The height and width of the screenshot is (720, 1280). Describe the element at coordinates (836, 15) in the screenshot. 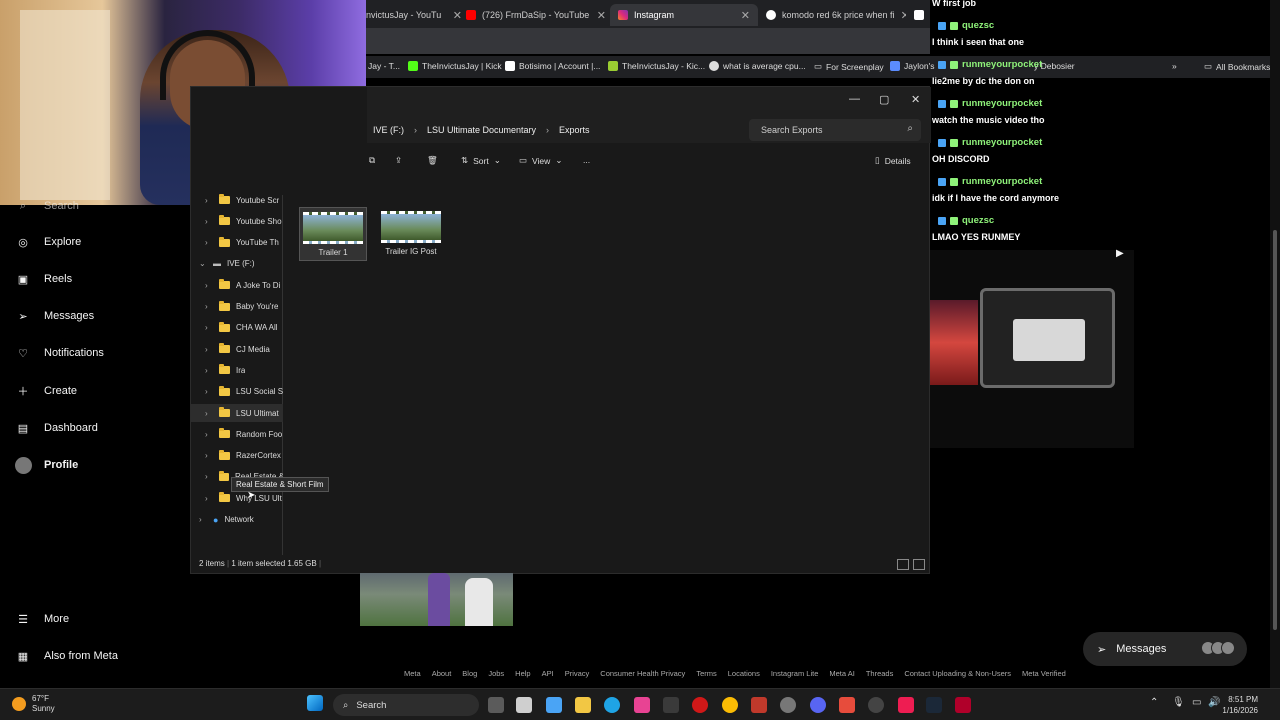

I see `browser-tab: komodo red 6k price when fi ✕` at that location.